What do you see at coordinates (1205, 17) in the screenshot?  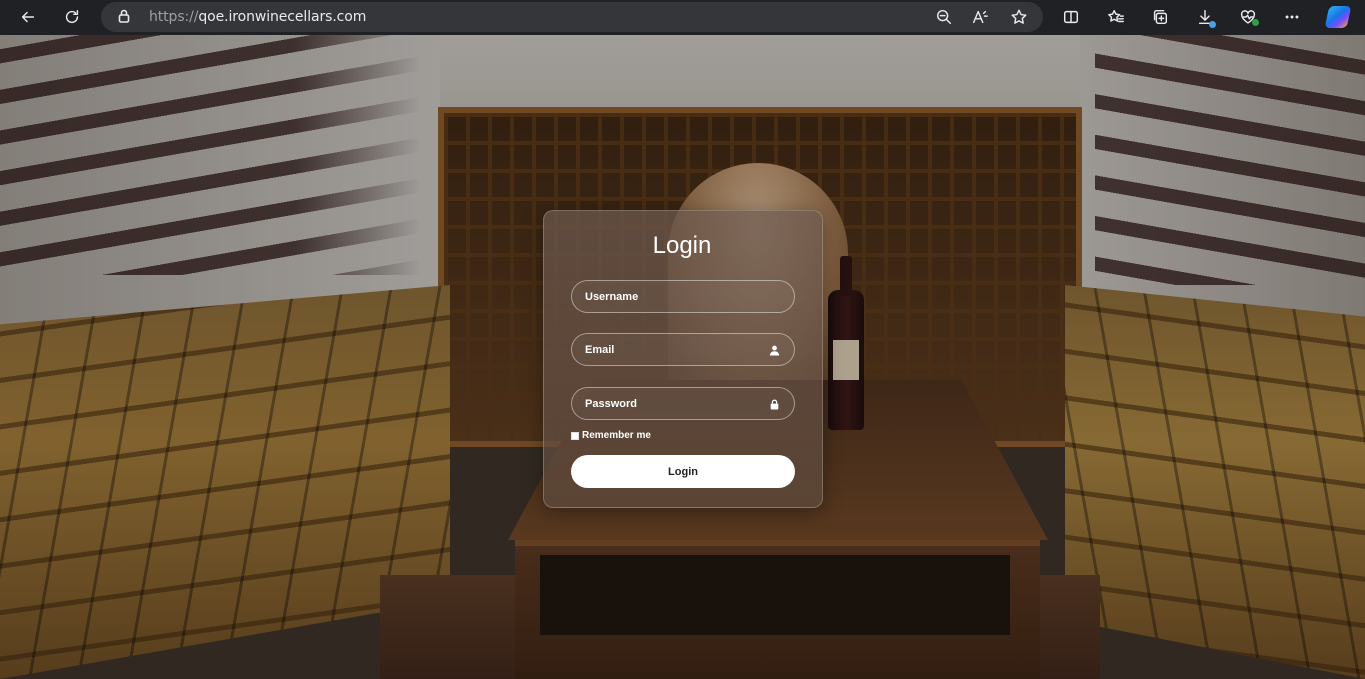 I see `download-icon` at bounding box center [1205, 17].